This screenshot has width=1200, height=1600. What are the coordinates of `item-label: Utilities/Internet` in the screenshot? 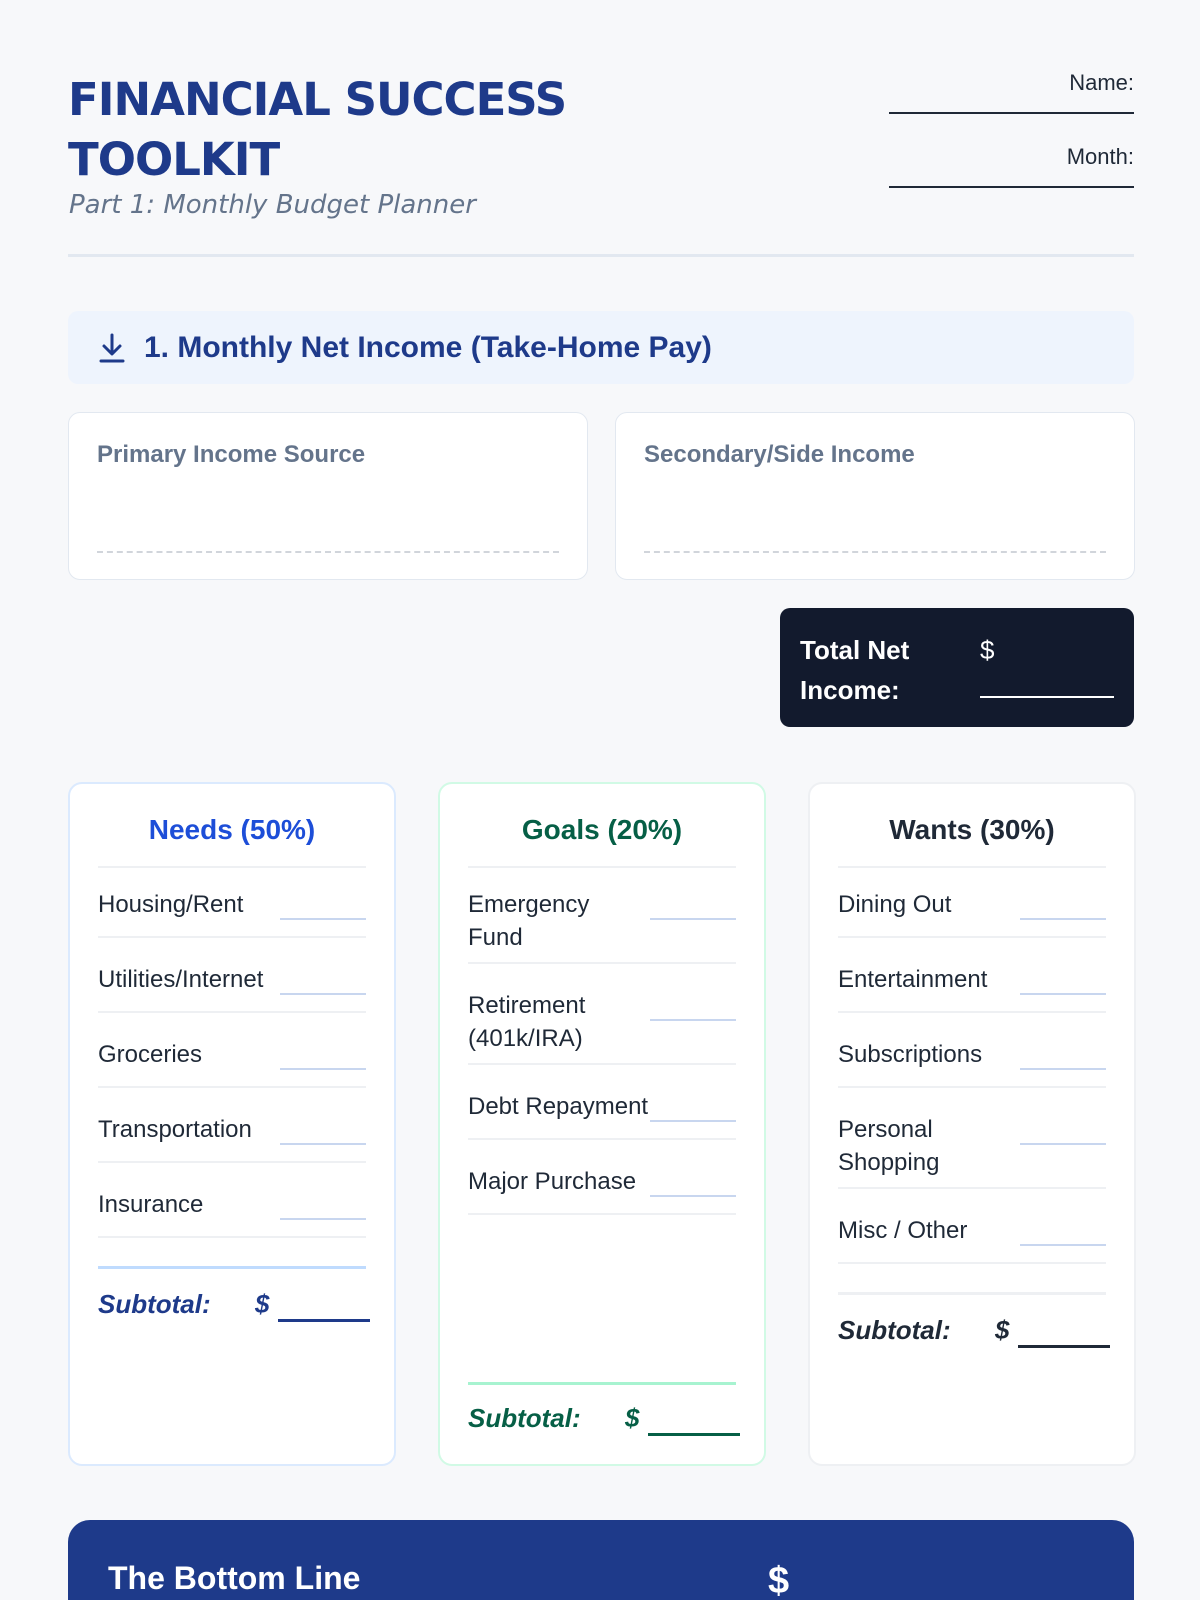 It's located at (181, 979).